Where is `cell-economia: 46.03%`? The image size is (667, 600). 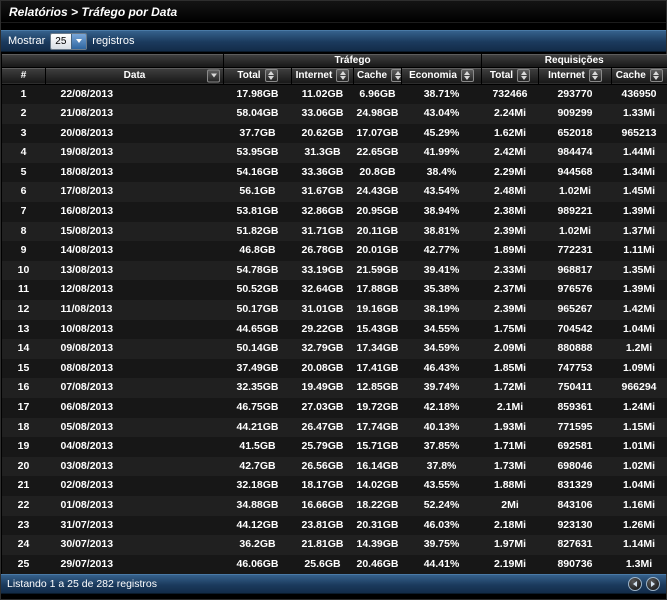
cell-economia: 46.03% is located at coordinates (441, 524).